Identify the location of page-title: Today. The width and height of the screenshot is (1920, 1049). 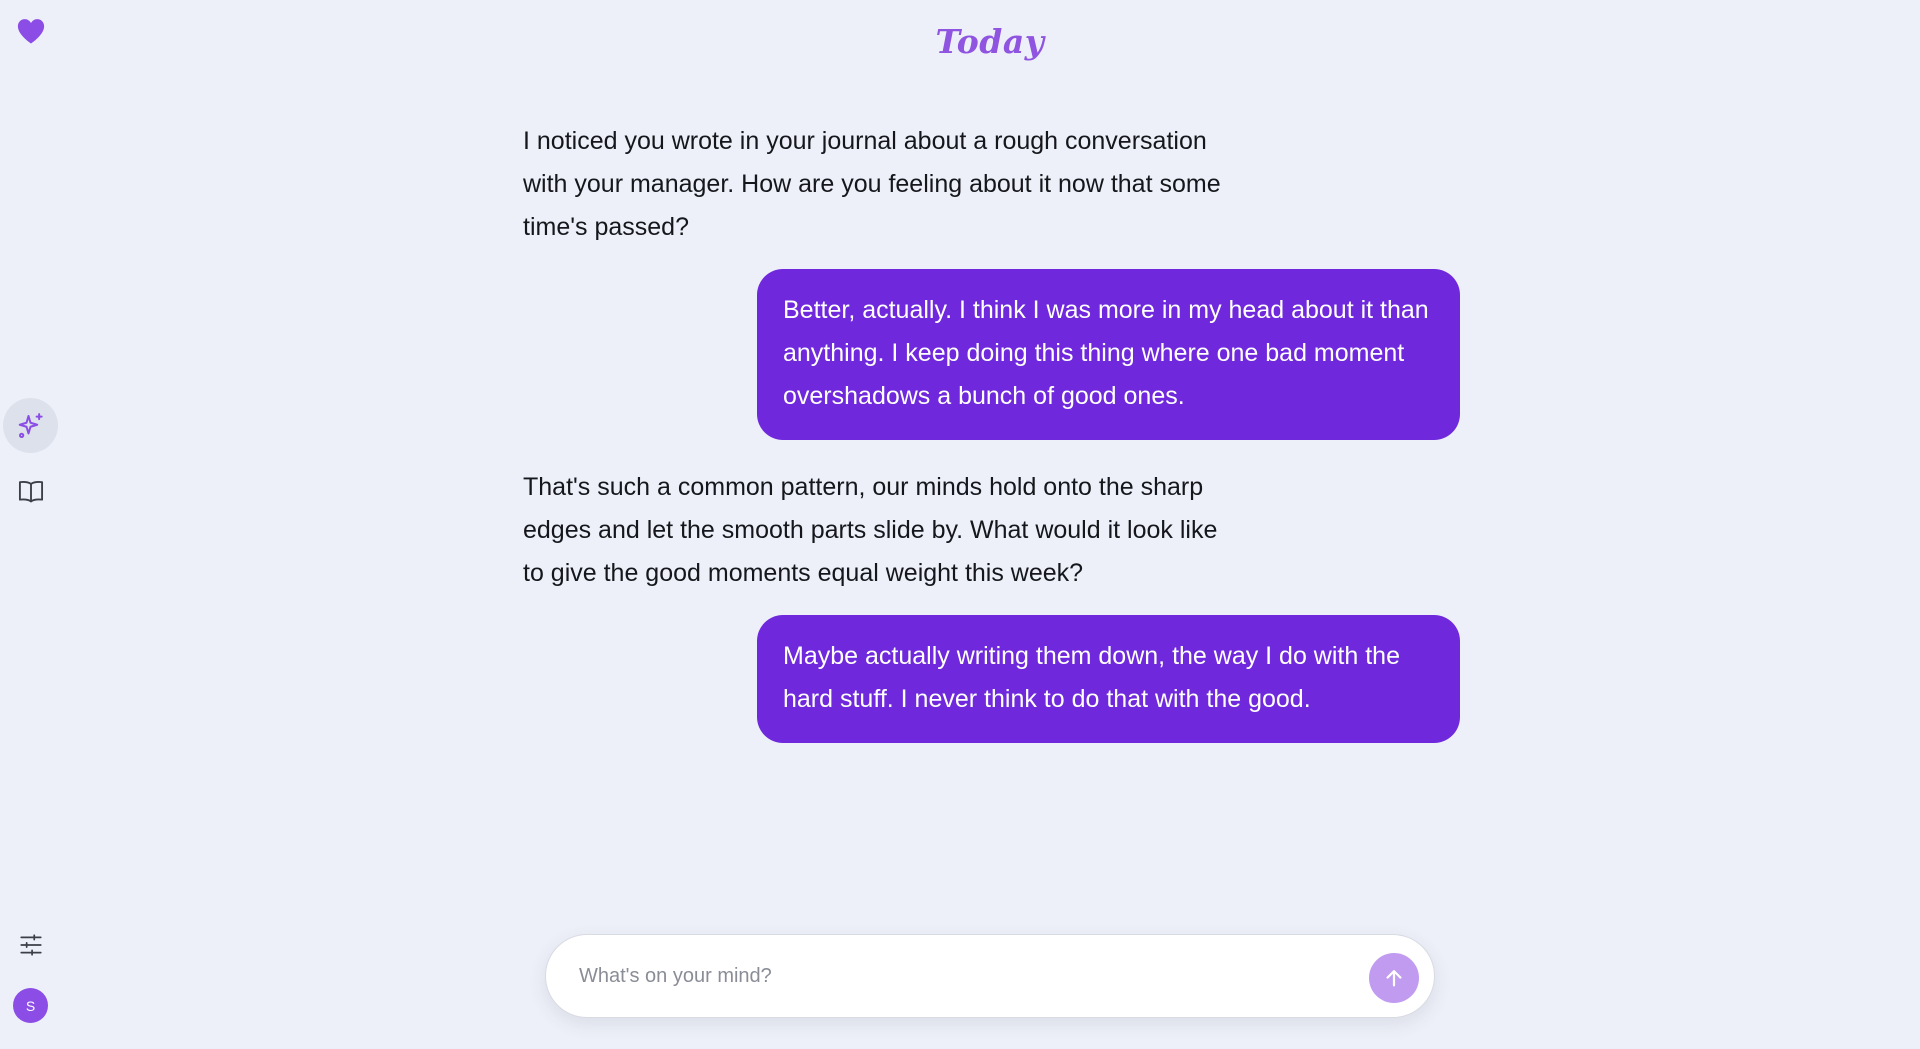
(990, 41).